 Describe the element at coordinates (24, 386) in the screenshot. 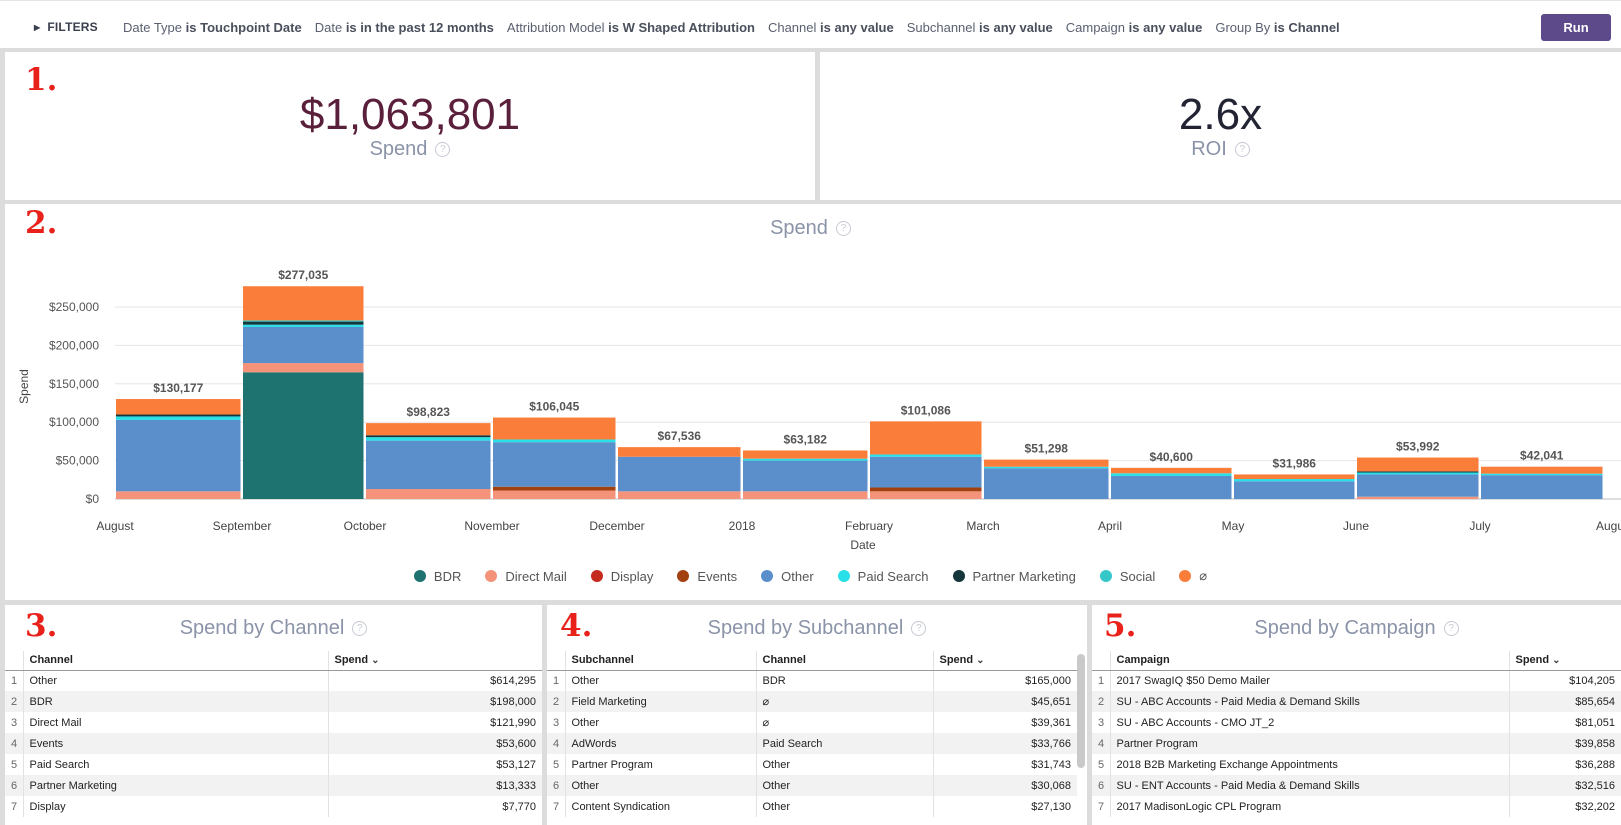

I see `y-axis-label: Spend` at that location.